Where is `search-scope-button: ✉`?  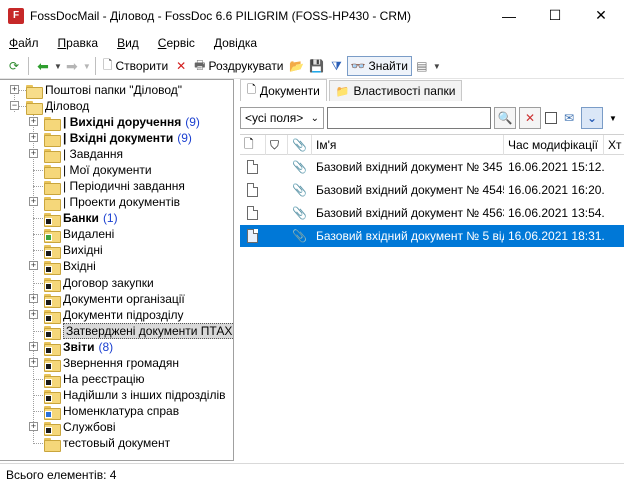 search-scope-button: ✉ is located at coordinates (569, 118).